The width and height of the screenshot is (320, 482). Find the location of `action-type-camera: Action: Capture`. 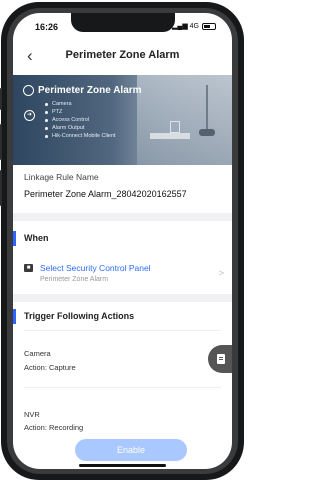

action-type-camera: Action: Capture is located at coordinates (50, 367).